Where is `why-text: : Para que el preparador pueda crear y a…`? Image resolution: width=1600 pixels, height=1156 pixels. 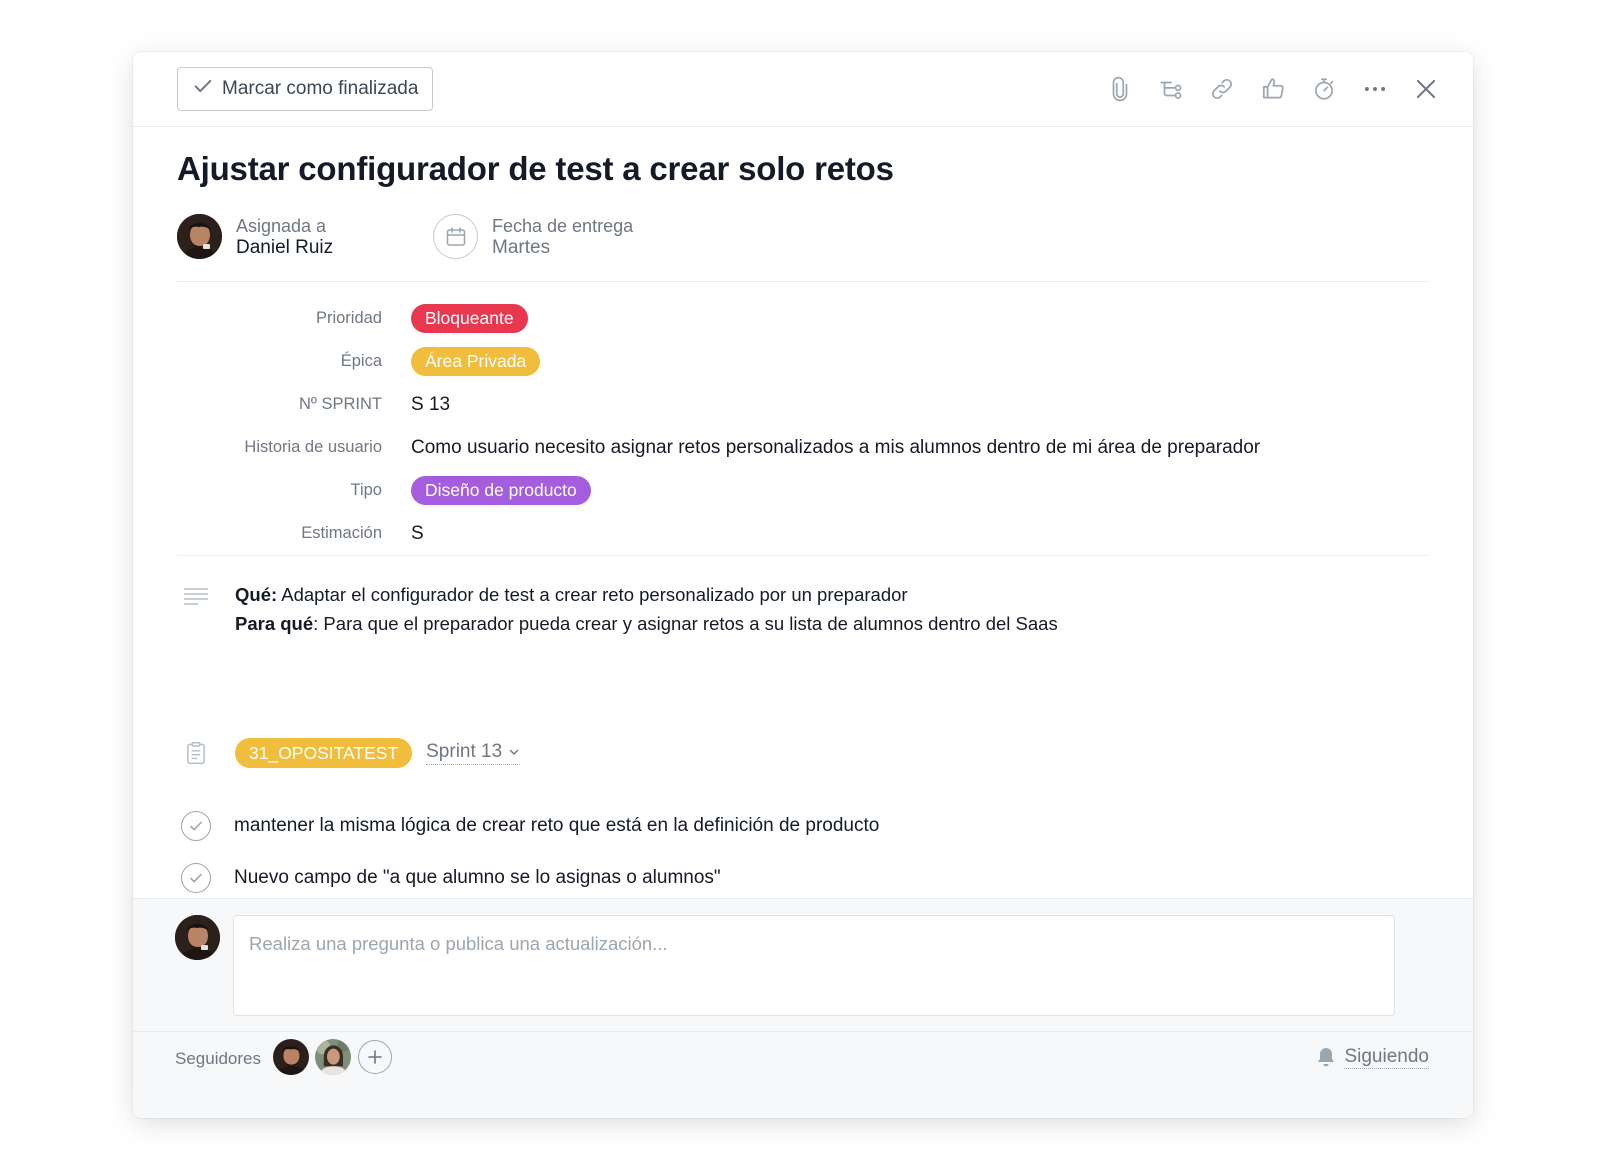
why-text: : Para que el preparador pueda crear y a… is located at coordinates (685, 623).